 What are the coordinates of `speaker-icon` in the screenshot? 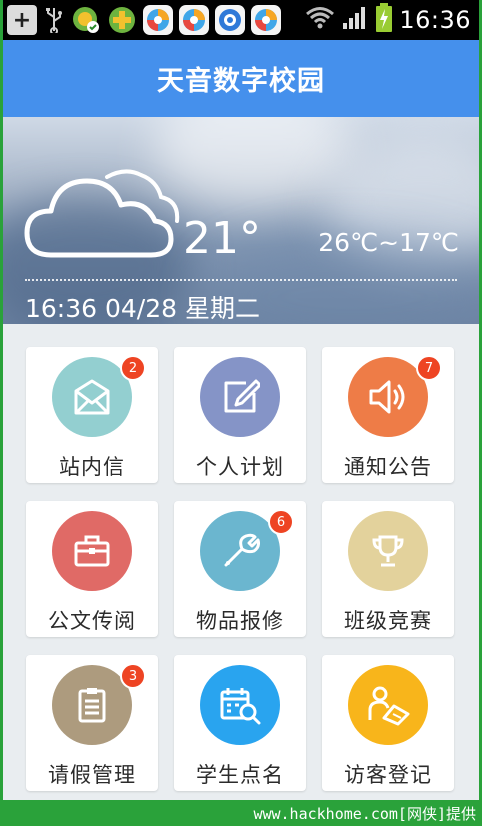 It's located at (387, 397).